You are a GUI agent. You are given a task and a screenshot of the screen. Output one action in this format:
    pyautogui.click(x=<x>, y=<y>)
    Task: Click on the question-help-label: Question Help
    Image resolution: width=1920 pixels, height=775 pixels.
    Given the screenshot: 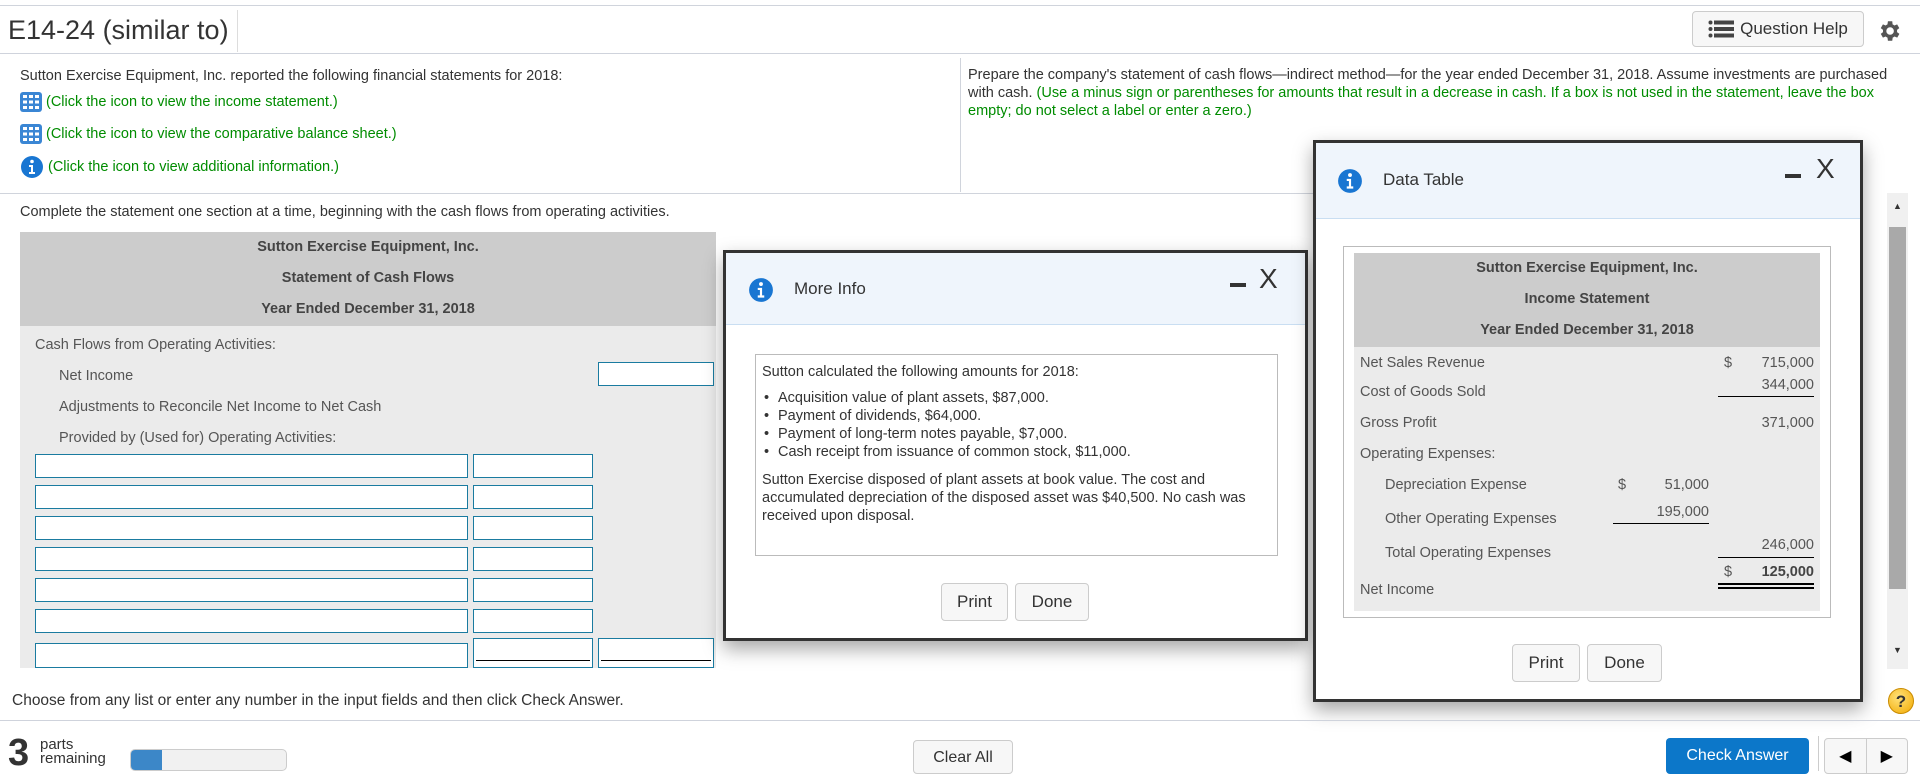 What is the action you would take?
    pyautogui.click(x=1794, y=28)
    